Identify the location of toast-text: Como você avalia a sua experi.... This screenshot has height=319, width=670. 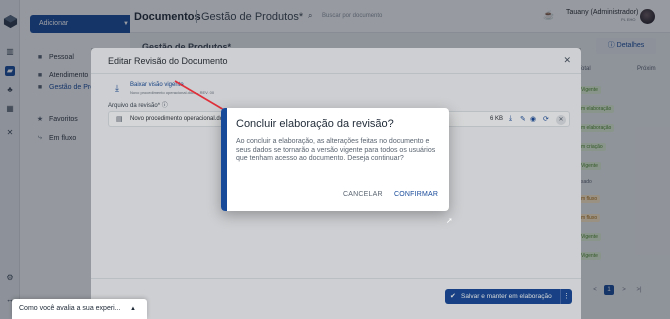
(70, 308).